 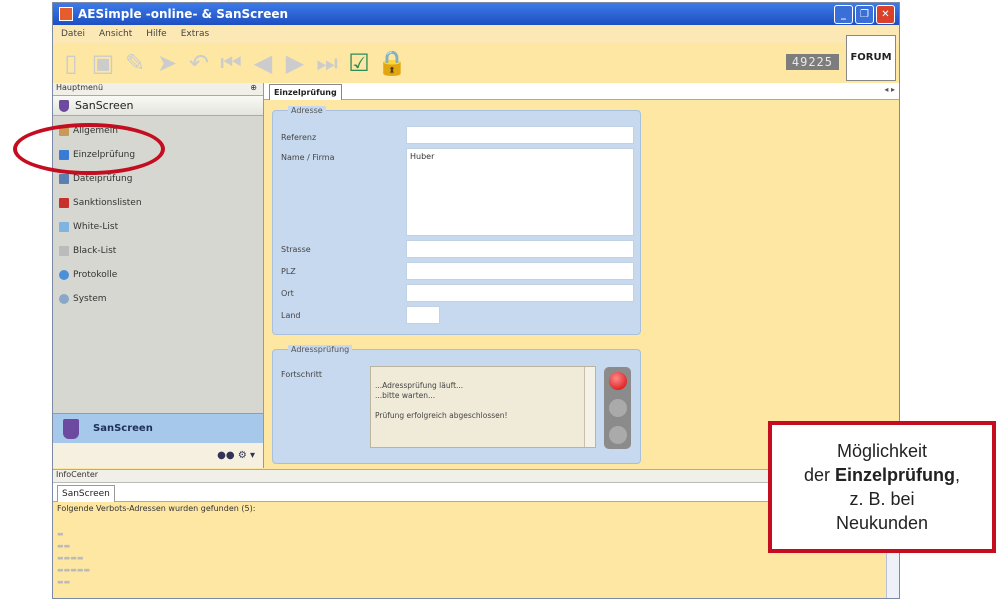 I want to click on sidebar-footer-label: SanScreen, so click(x=123, y=428).